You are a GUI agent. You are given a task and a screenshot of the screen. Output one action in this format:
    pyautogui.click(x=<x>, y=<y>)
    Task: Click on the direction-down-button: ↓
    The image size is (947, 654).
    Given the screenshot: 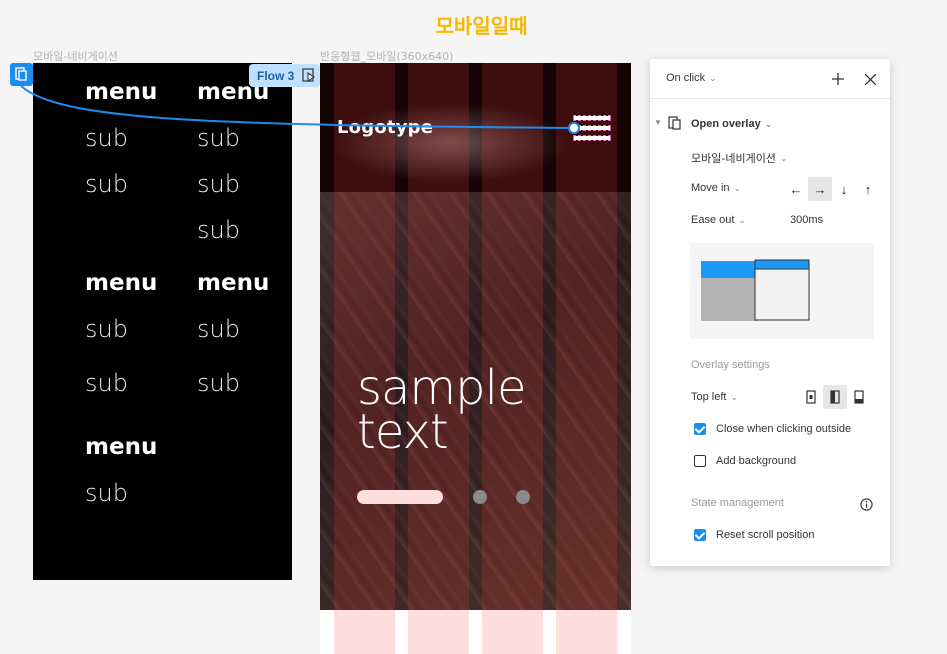 What is the action you would take?
    pyautogui.click(x=844, y=189)
    